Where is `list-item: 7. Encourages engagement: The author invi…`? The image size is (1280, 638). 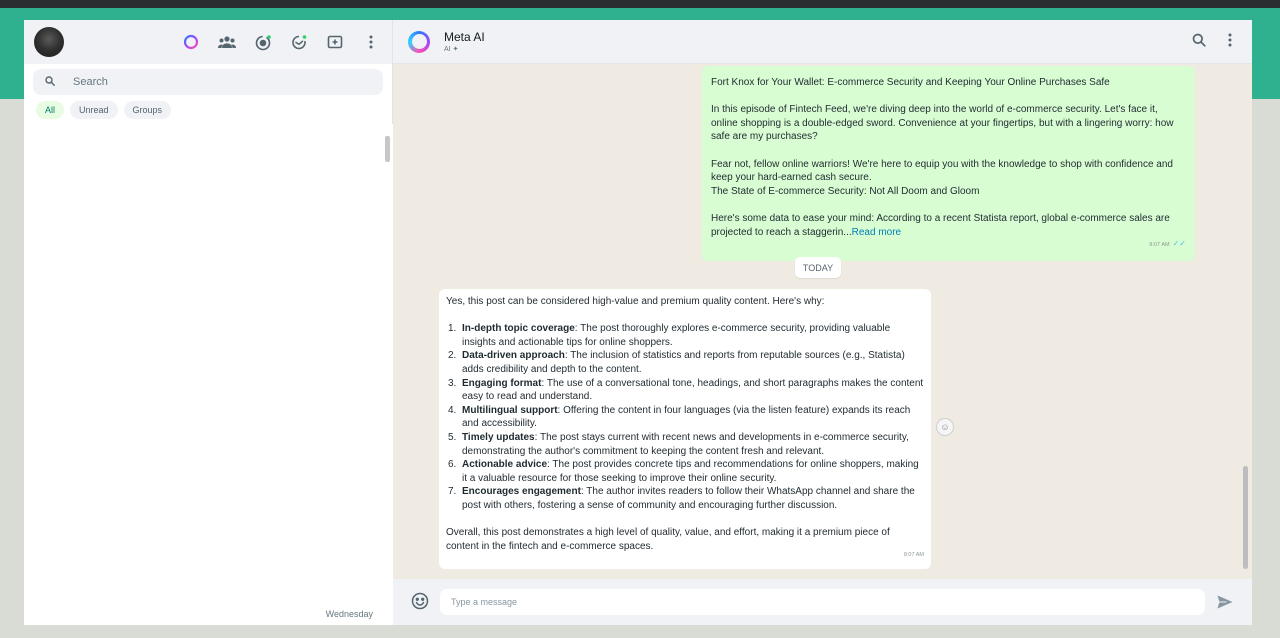
list-item: 7. Encourages engagement: The author invi… is located at coordinates (681, 498).